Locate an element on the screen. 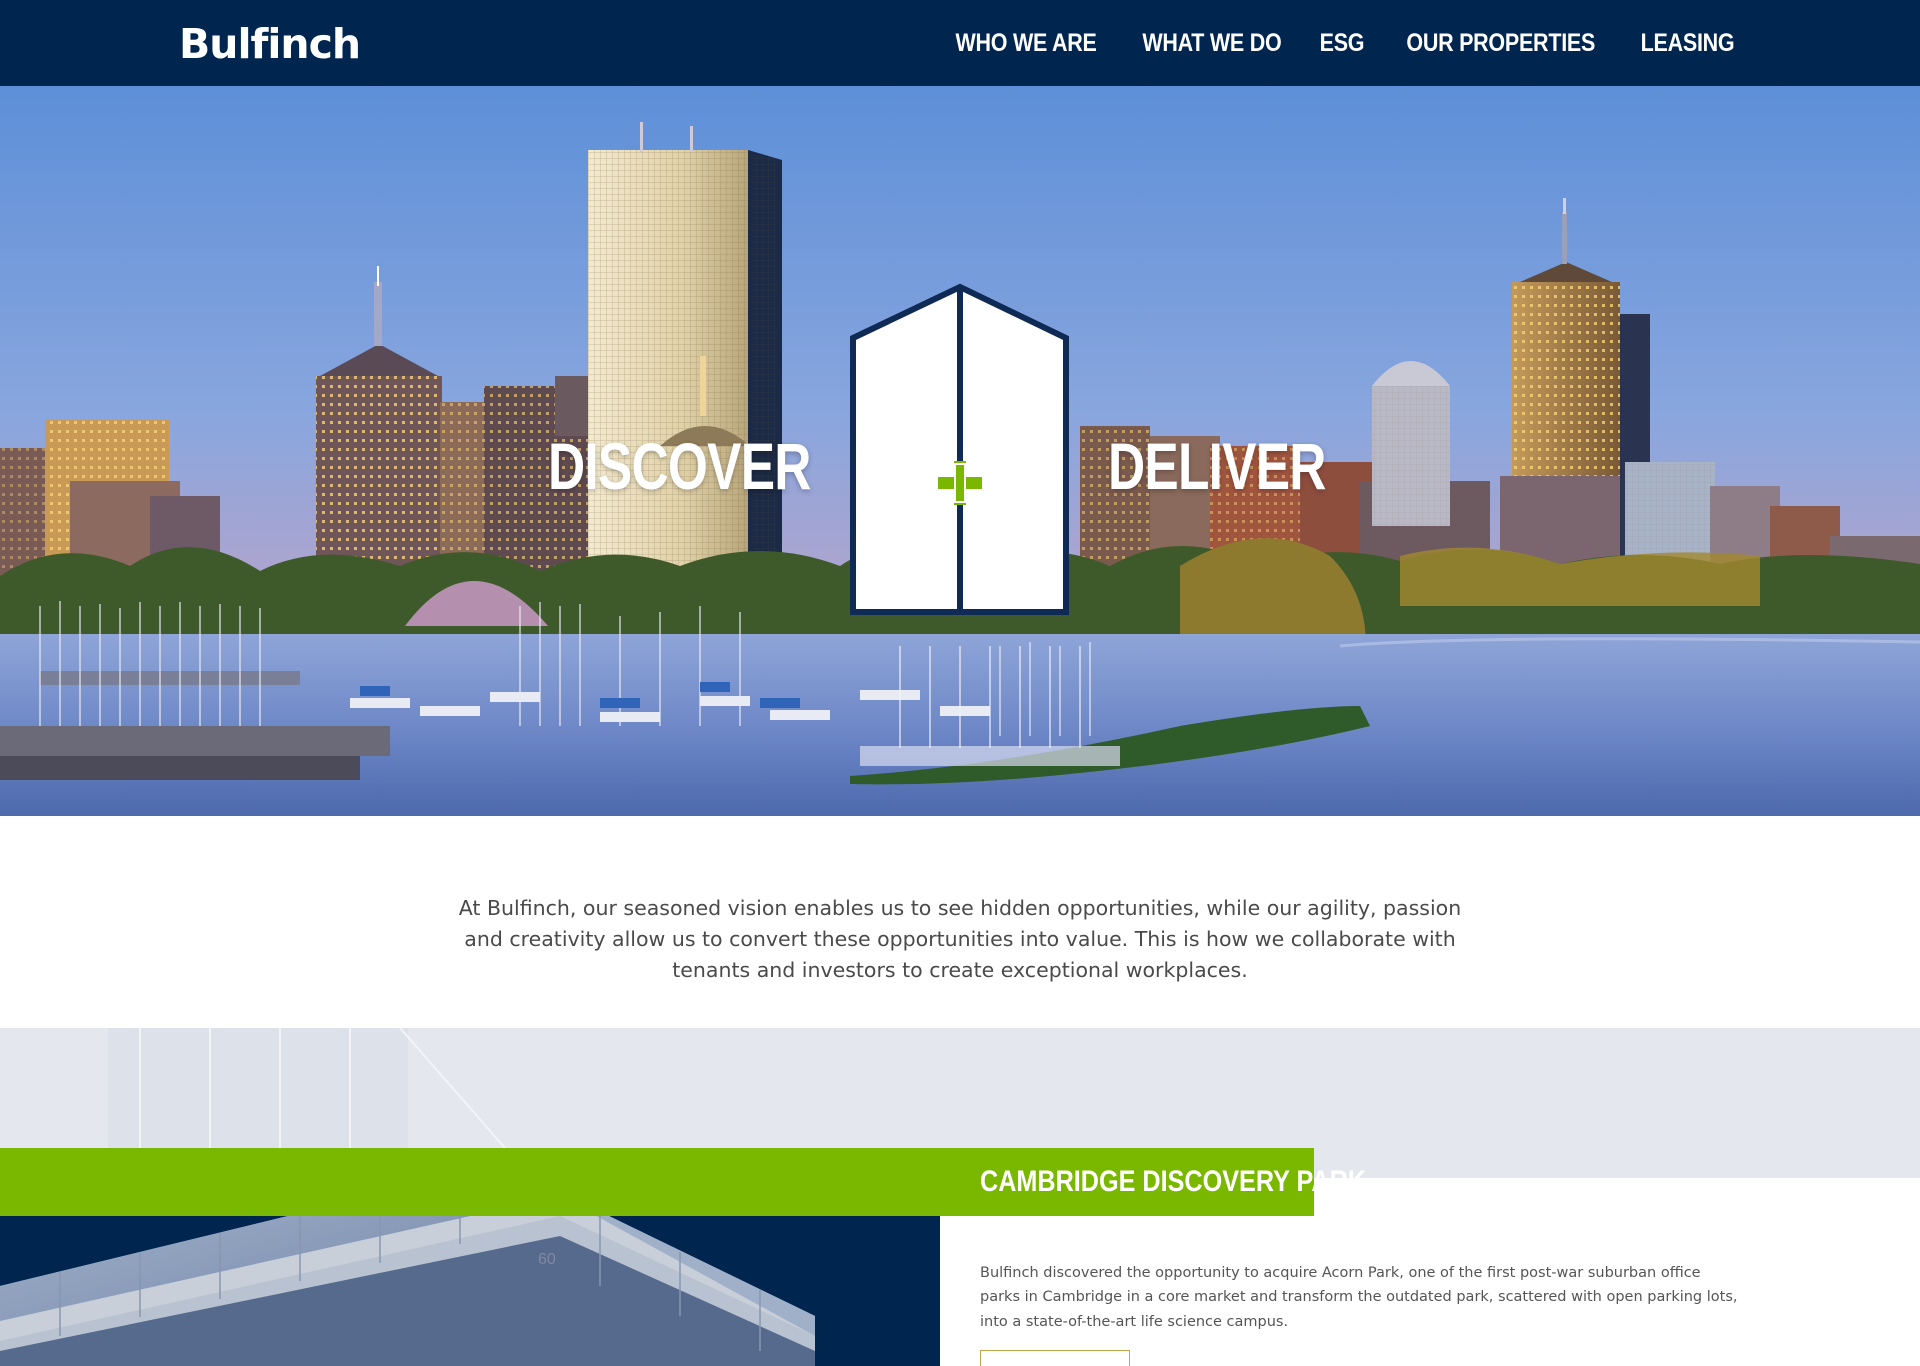 The height and width of the screenshot is (1366, 1920). building-number-60: 60 is located at coordinates (547, 1259).